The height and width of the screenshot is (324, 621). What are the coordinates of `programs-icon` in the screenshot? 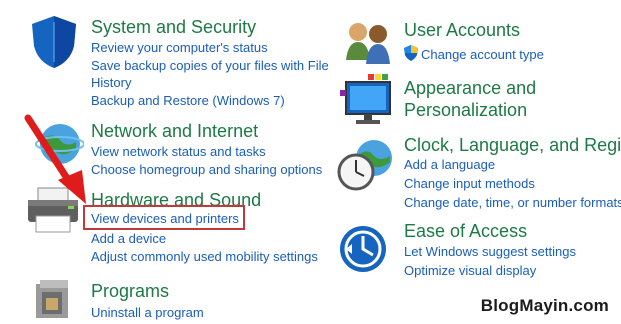 It's located at (53, 299).